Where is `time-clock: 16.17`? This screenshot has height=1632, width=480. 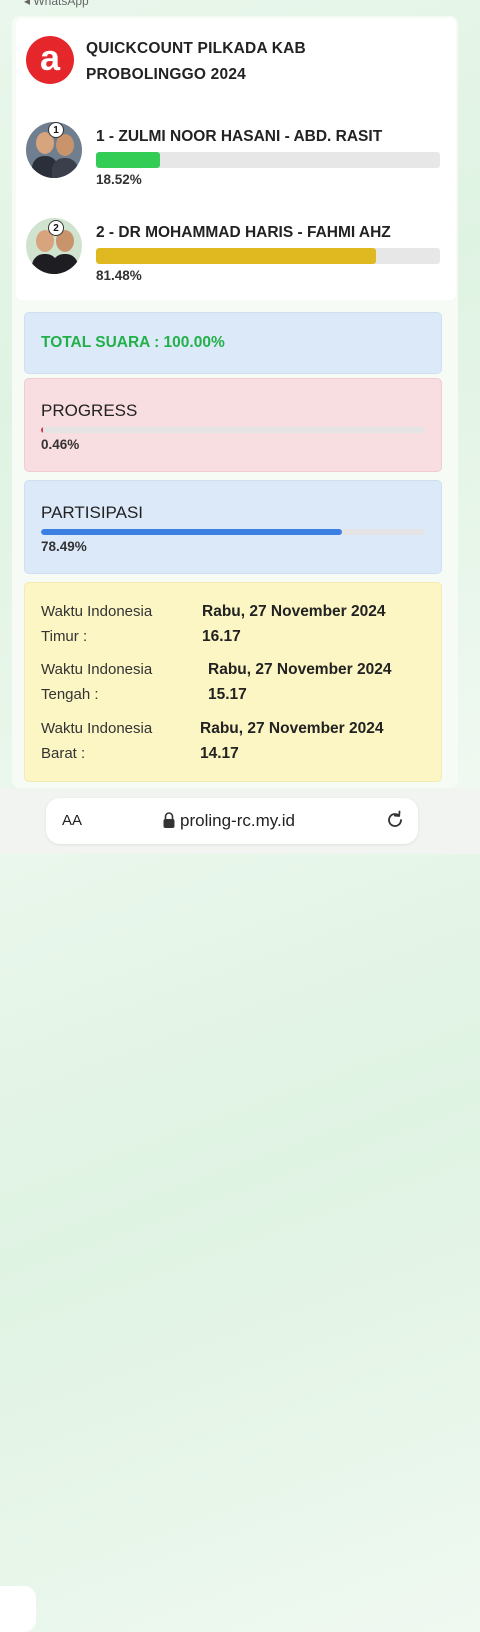 time-clock: 16.17 is located at coordinates (221, 636).